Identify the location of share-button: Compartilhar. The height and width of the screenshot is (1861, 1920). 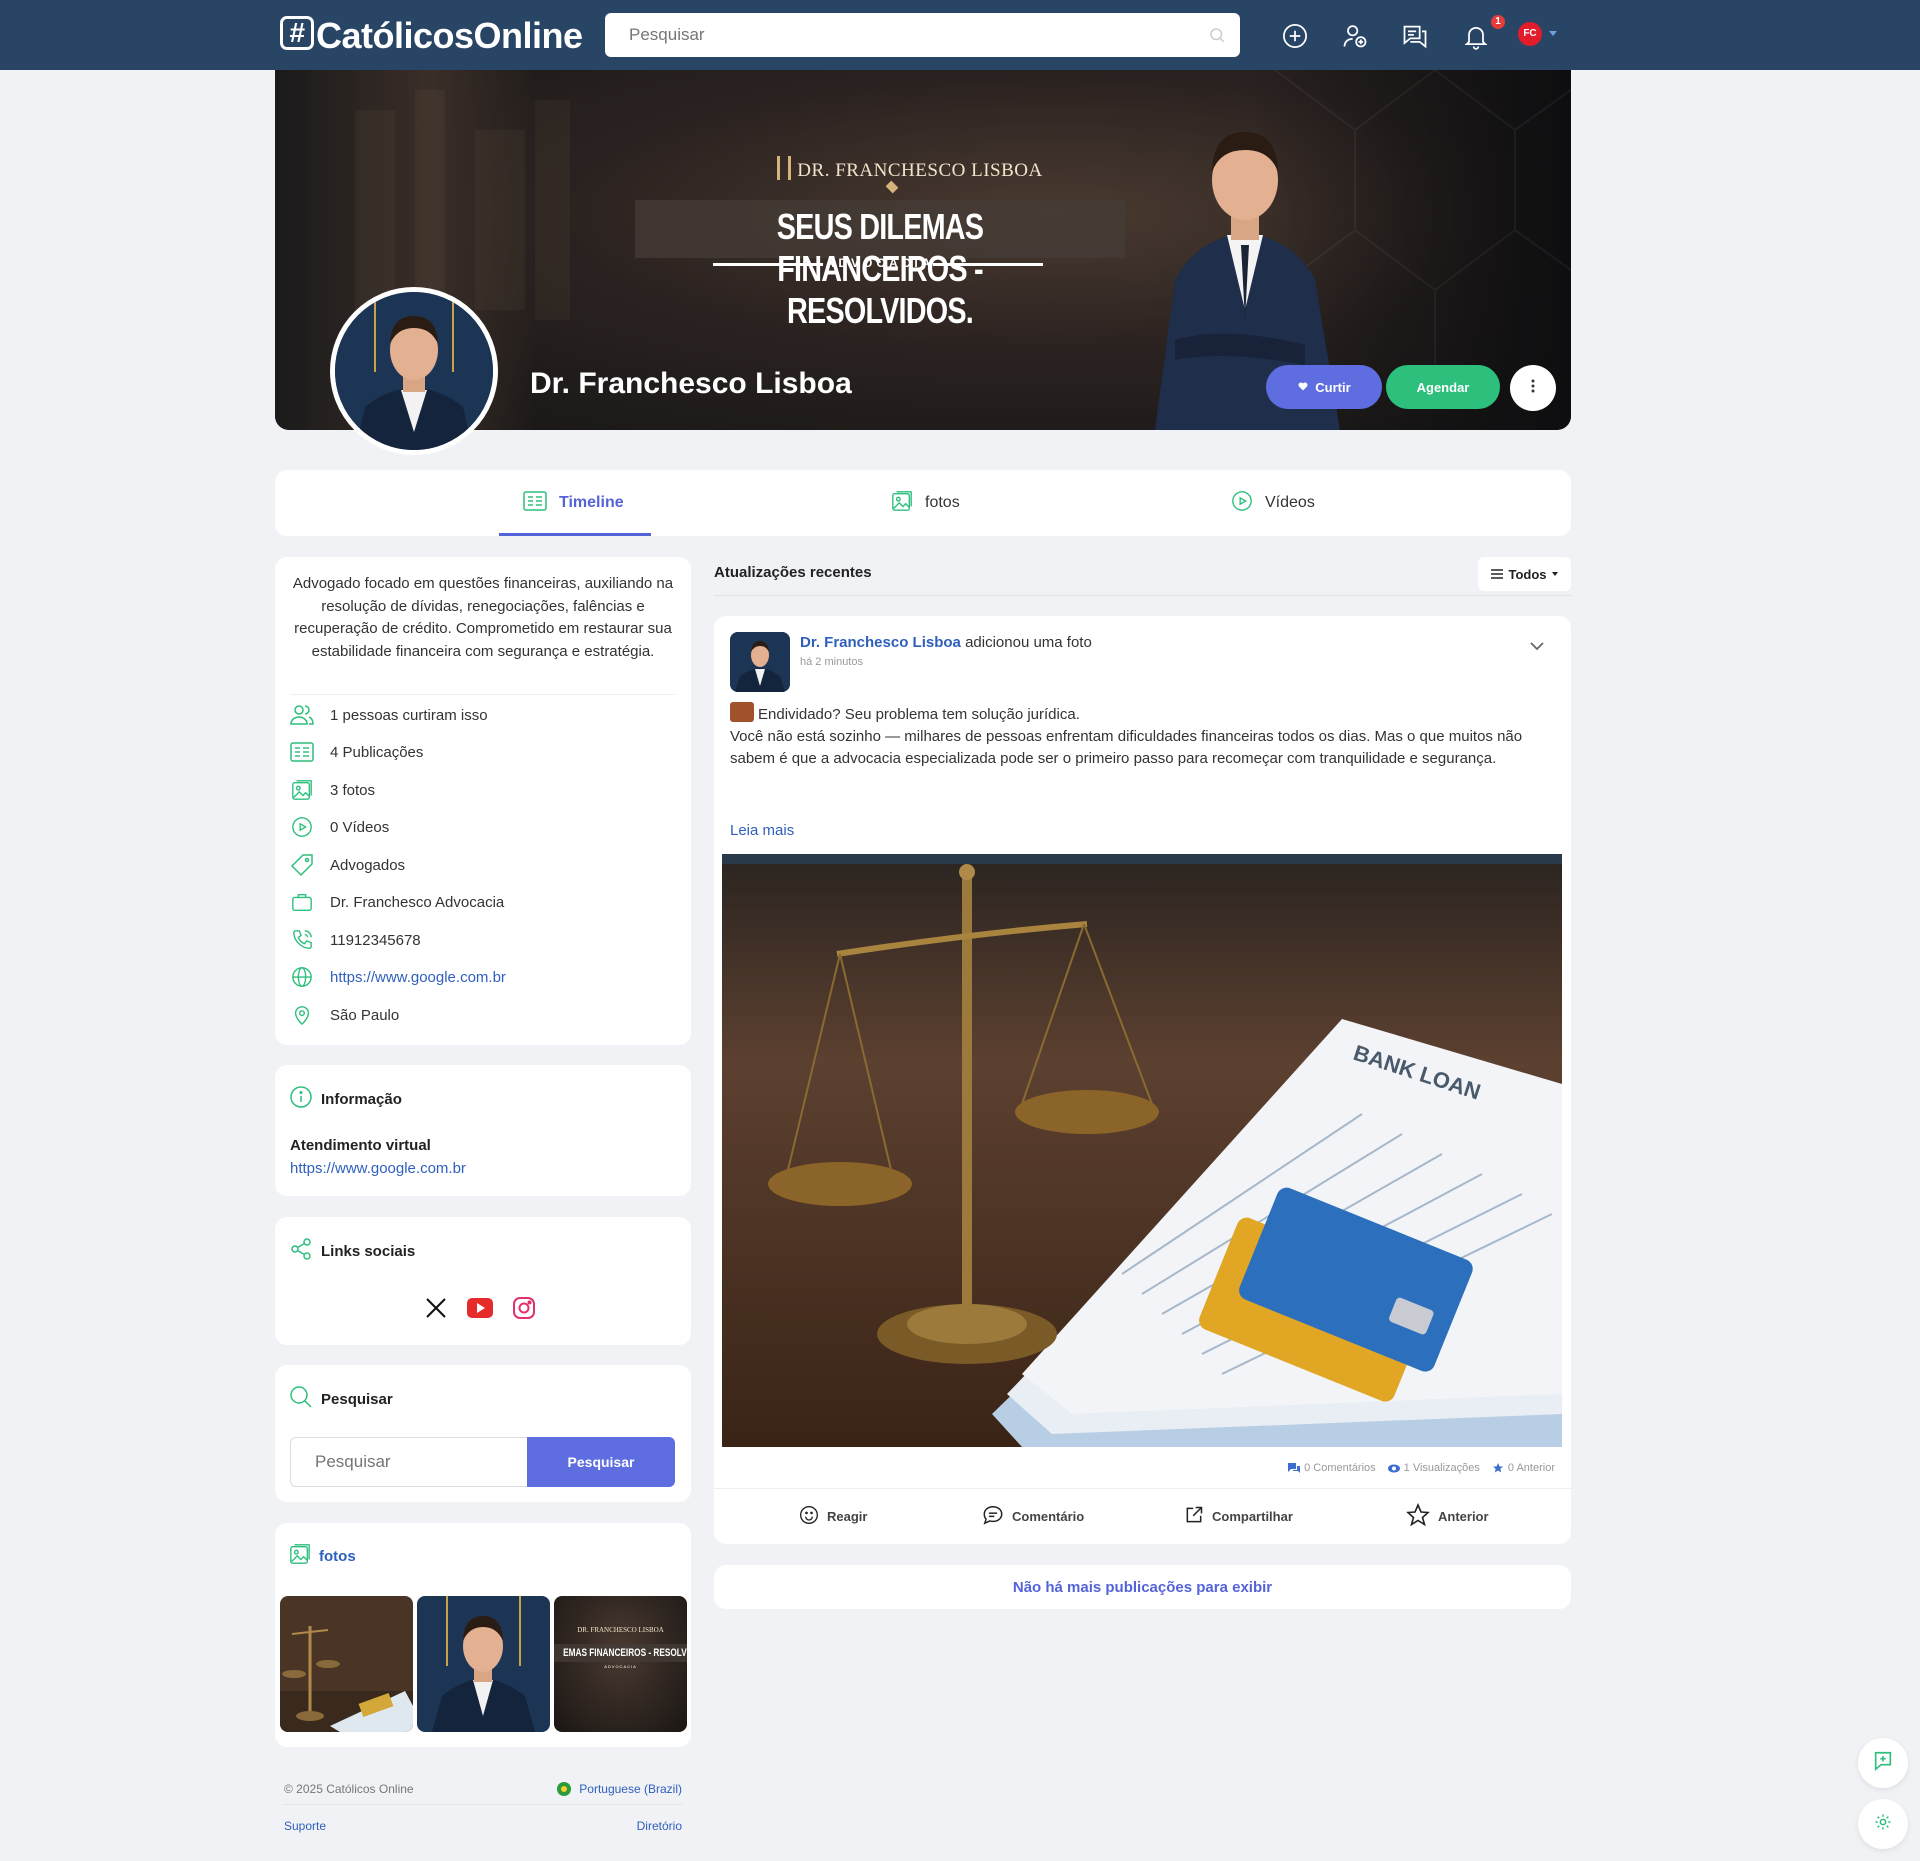
(1238, 1516).